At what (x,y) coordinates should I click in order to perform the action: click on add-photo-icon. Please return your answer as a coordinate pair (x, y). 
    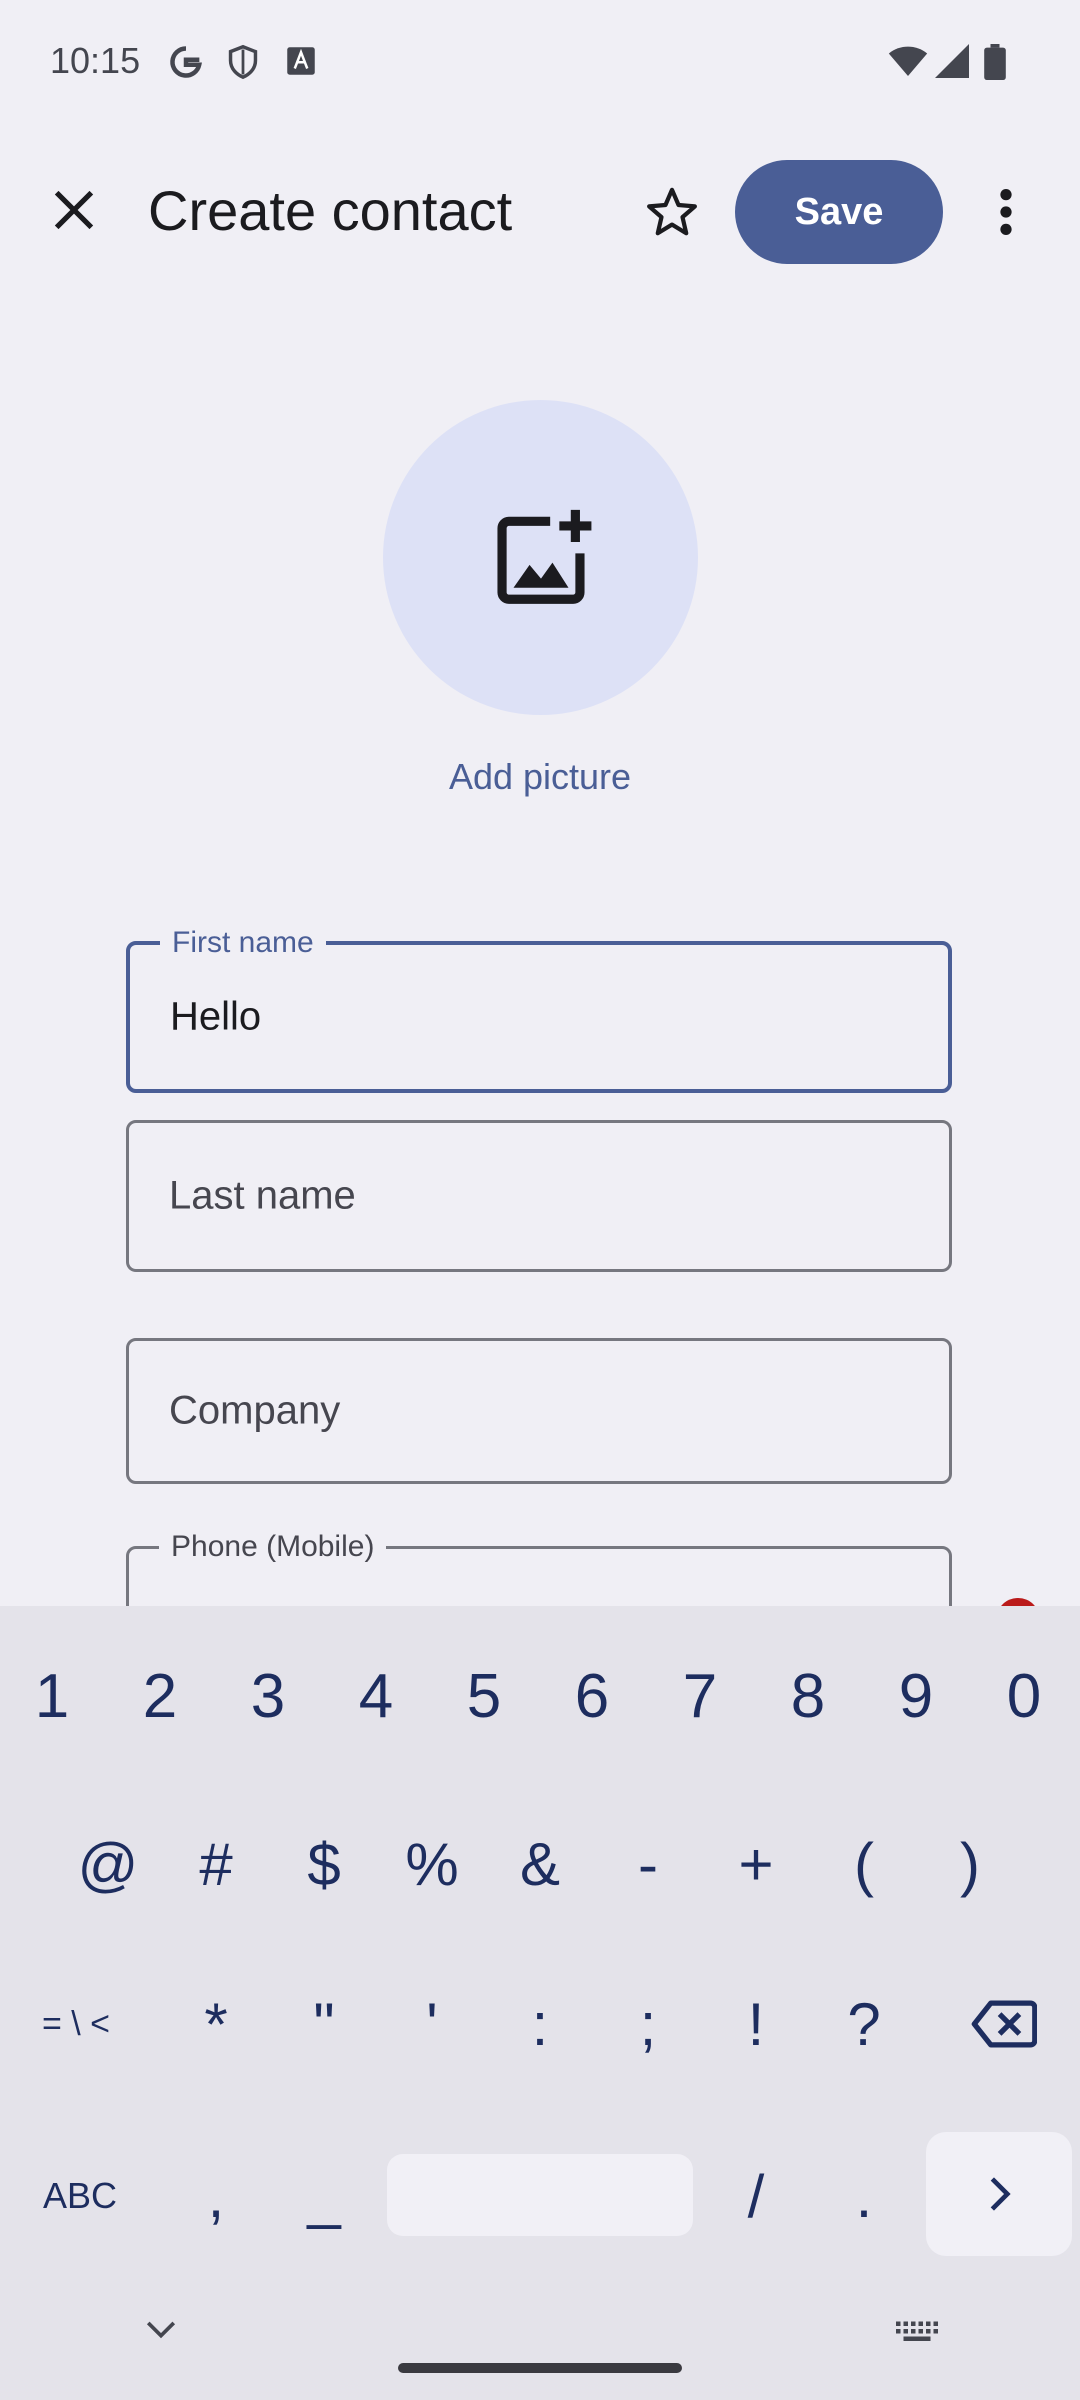
    Looking at the image, I should click on (543, 556).